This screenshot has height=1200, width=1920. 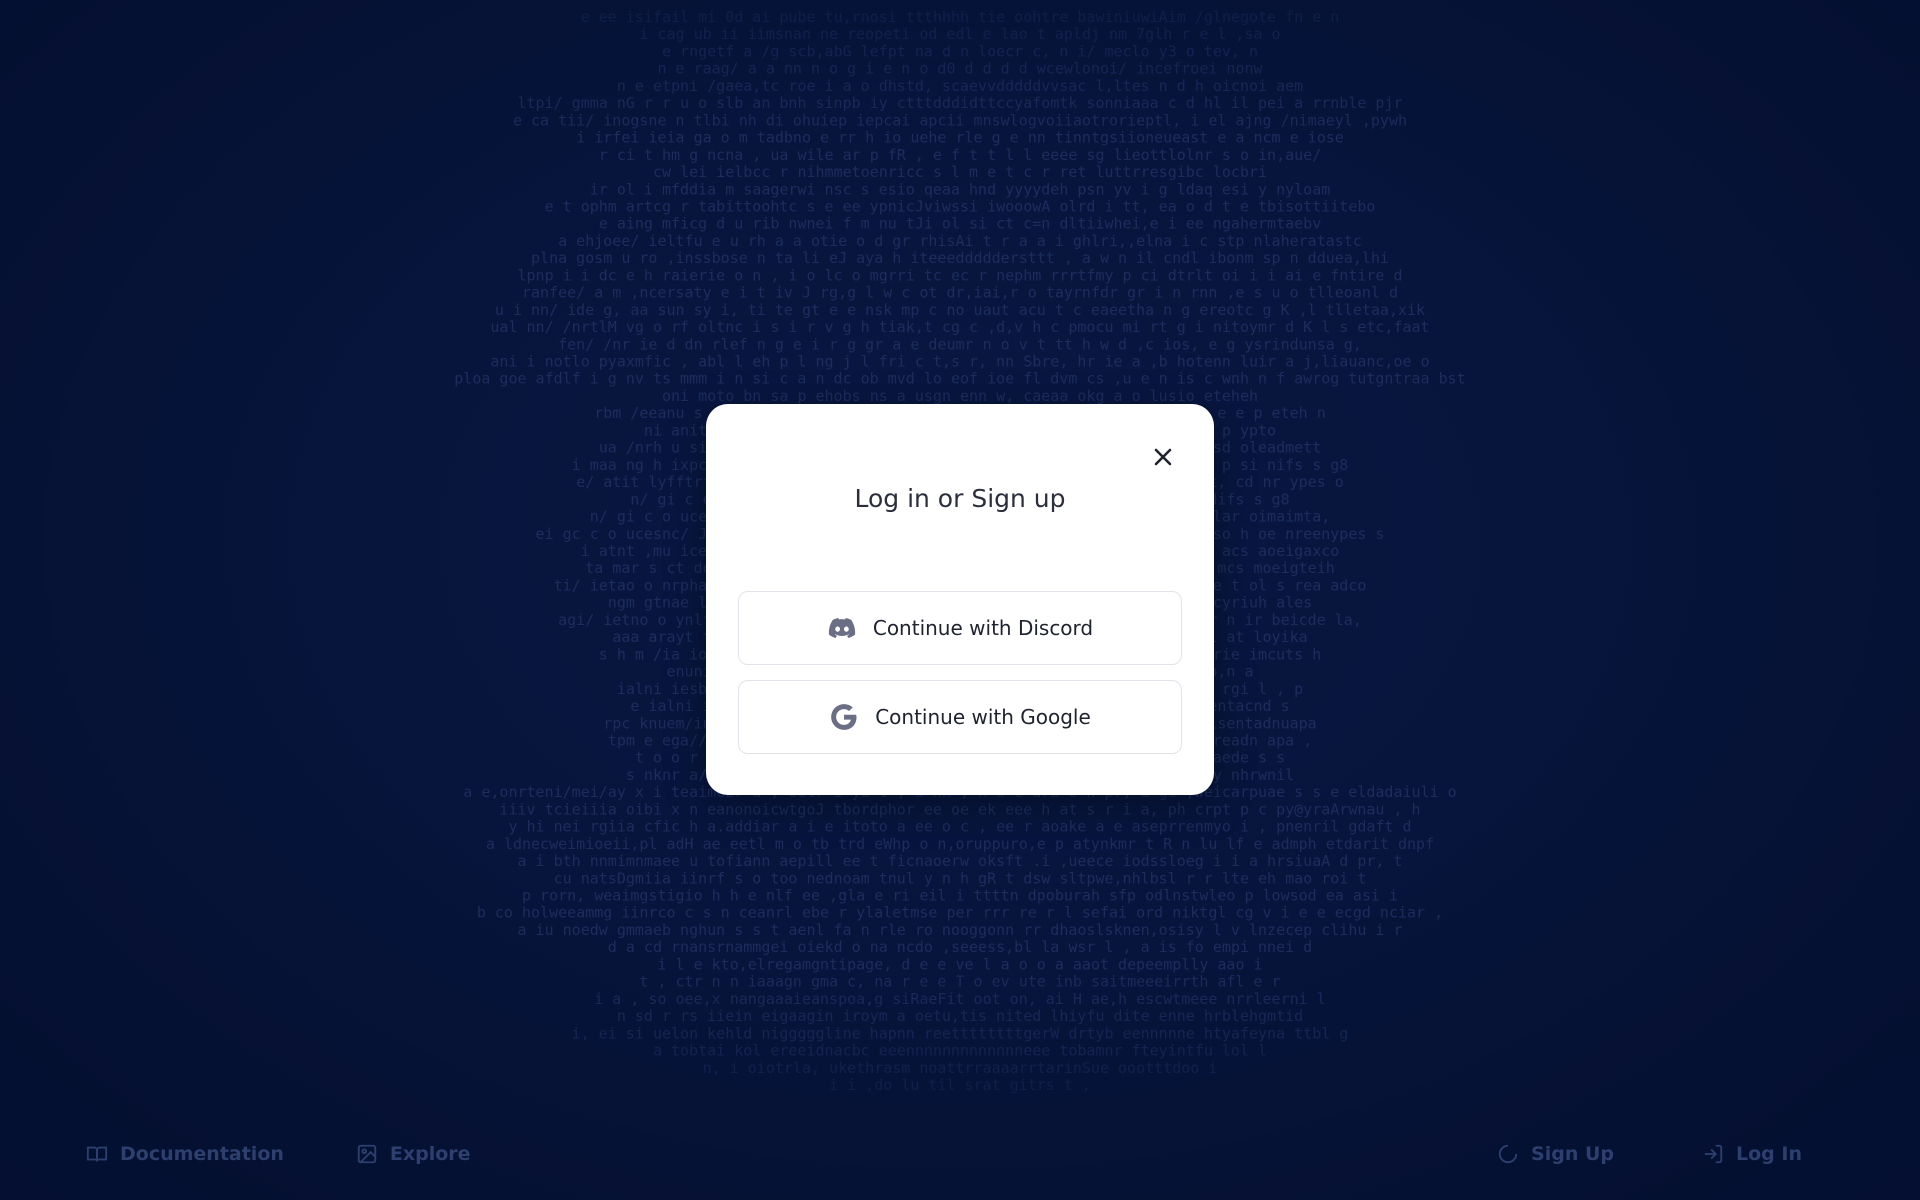 What do you see at coordinates (367, 1154) in the screenshot?
I see `image-icon` at bounding box center [367, 1154].